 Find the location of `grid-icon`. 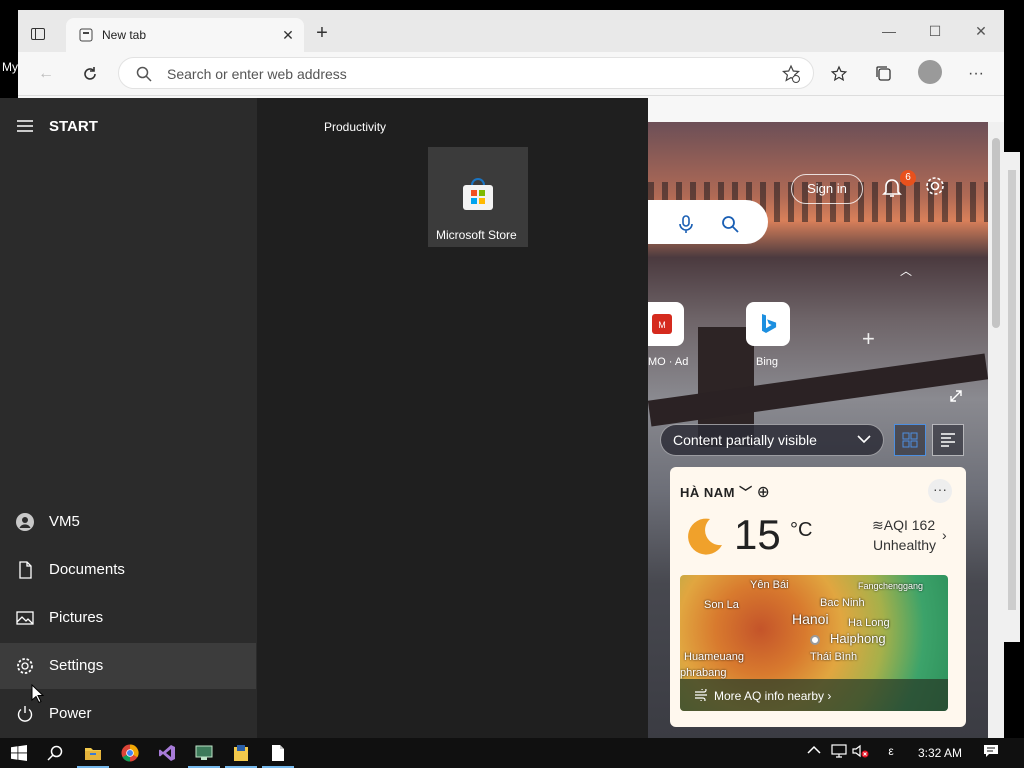

grid-icon is located at coordinates (910, 440).